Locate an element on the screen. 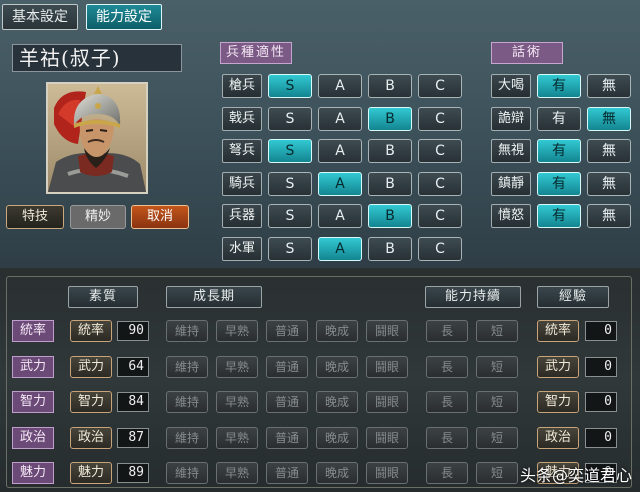 The height and width of the screenshot is (492, 640). growth-period-header: 成長期 is located at coordinates (214, 297).